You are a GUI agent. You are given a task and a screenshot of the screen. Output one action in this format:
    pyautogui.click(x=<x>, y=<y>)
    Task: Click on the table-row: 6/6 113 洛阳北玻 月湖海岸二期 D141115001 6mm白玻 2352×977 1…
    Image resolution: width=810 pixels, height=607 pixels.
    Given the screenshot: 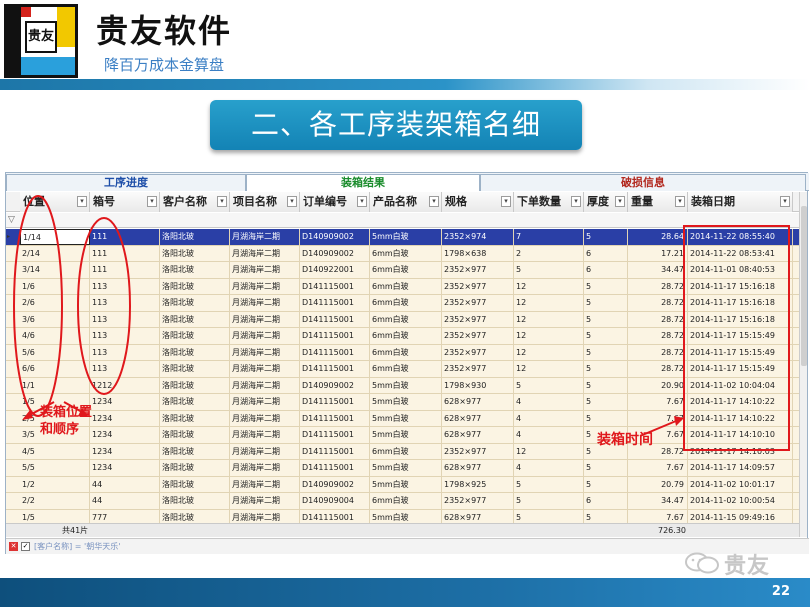 What is the action you would take?
    pyautogui.click(x=403, y=369)
    